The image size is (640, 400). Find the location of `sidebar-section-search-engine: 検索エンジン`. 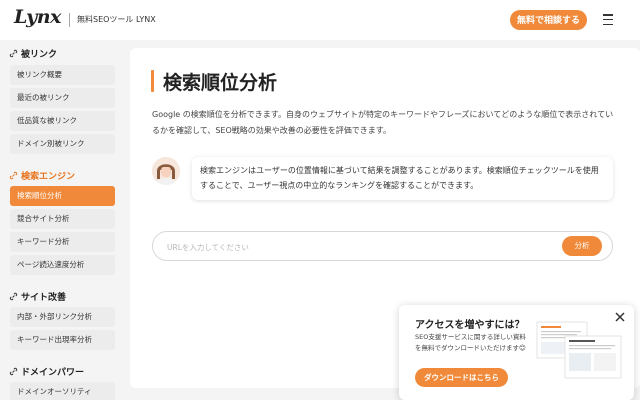

sidebar-section-search-engine: 検索エンジン is located at coordinates (42, 175).